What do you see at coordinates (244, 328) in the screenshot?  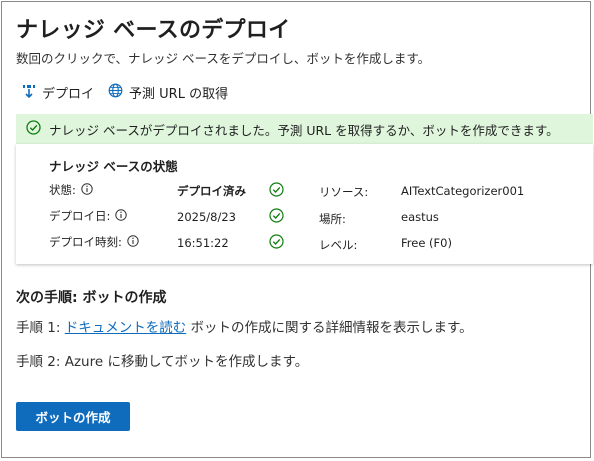 I see `step-1: 手順 1: ドキュメントを読む ボットの作成に関する詳細情報を表示します。` at bounding box center [244, 328].